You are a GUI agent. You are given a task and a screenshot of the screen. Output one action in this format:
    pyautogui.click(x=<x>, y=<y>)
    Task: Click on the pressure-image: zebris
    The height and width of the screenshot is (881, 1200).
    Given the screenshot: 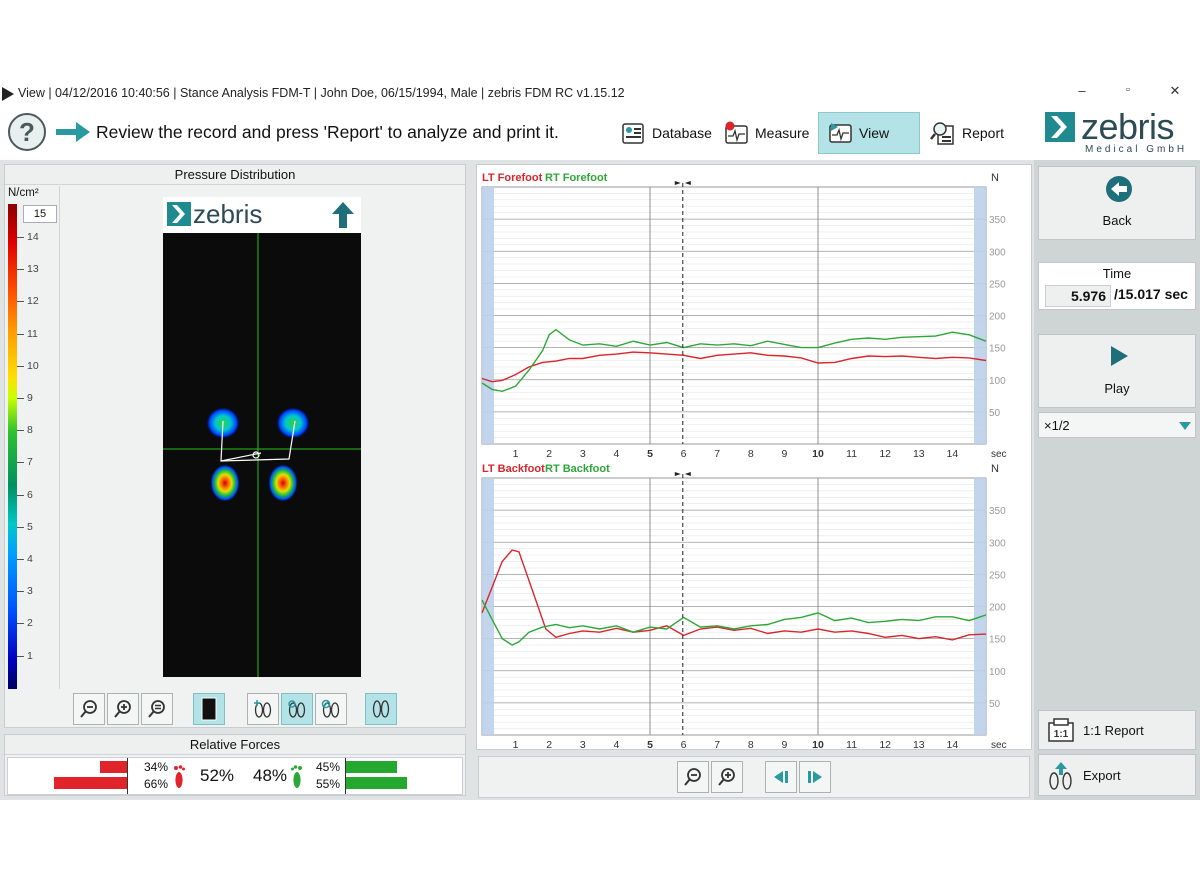 What is the action you would take?
    pyautogui.click(x=262, y=437)
    